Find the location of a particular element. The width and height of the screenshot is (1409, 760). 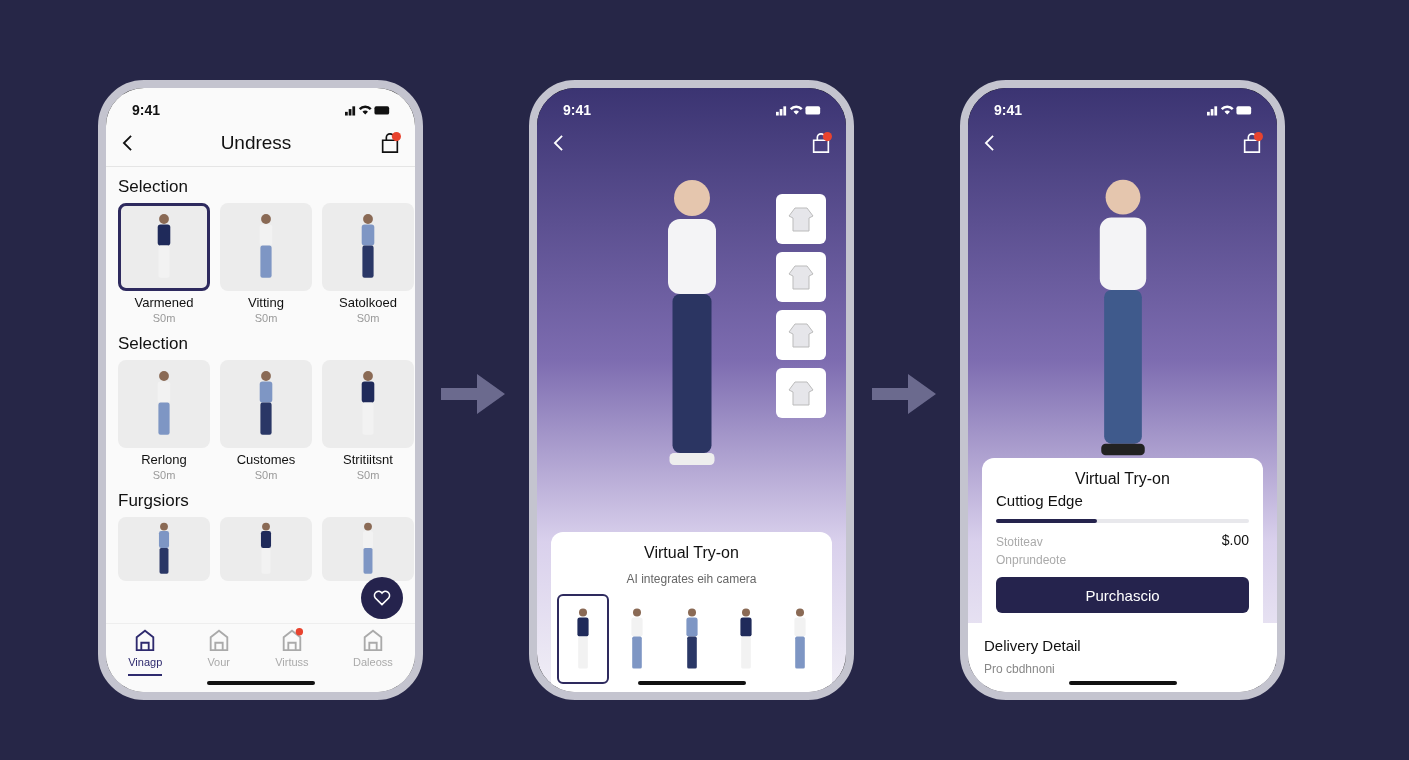

tab-item: Vinagp is located at coordinates (145, 652).